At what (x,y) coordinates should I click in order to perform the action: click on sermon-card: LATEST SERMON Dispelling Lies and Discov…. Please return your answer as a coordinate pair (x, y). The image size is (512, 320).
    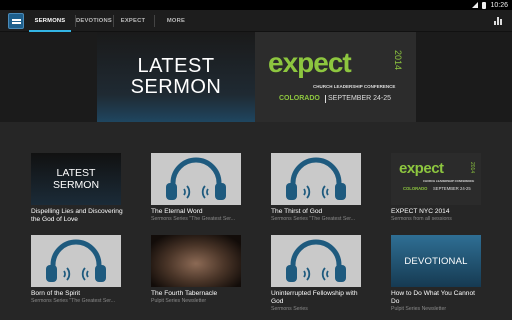
    Looking at the image, I should click on (77, 188).